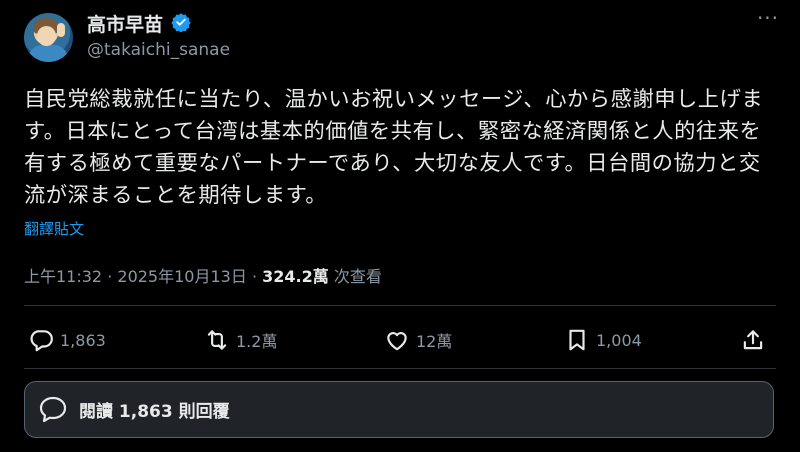  I want to click on author-display-name: 高市早苗, so click(125, 23).